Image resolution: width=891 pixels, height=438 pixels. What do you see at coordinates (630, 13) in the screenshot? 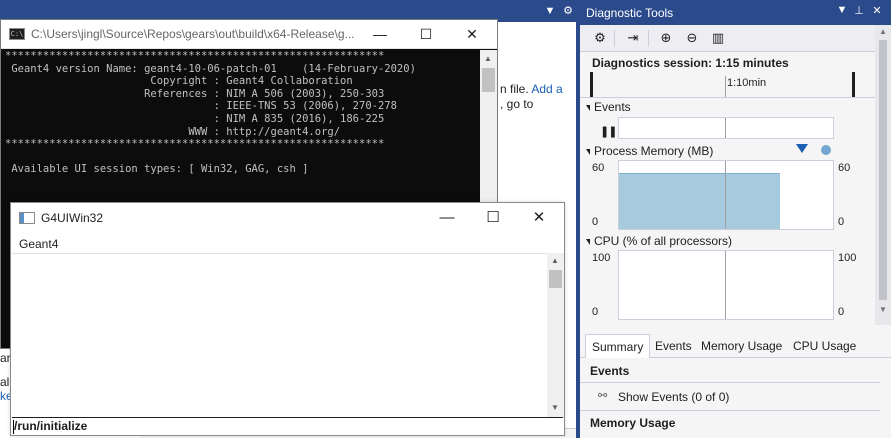
I see `diag-title: Diagnostic Tools` at bounding box center [630, 13].